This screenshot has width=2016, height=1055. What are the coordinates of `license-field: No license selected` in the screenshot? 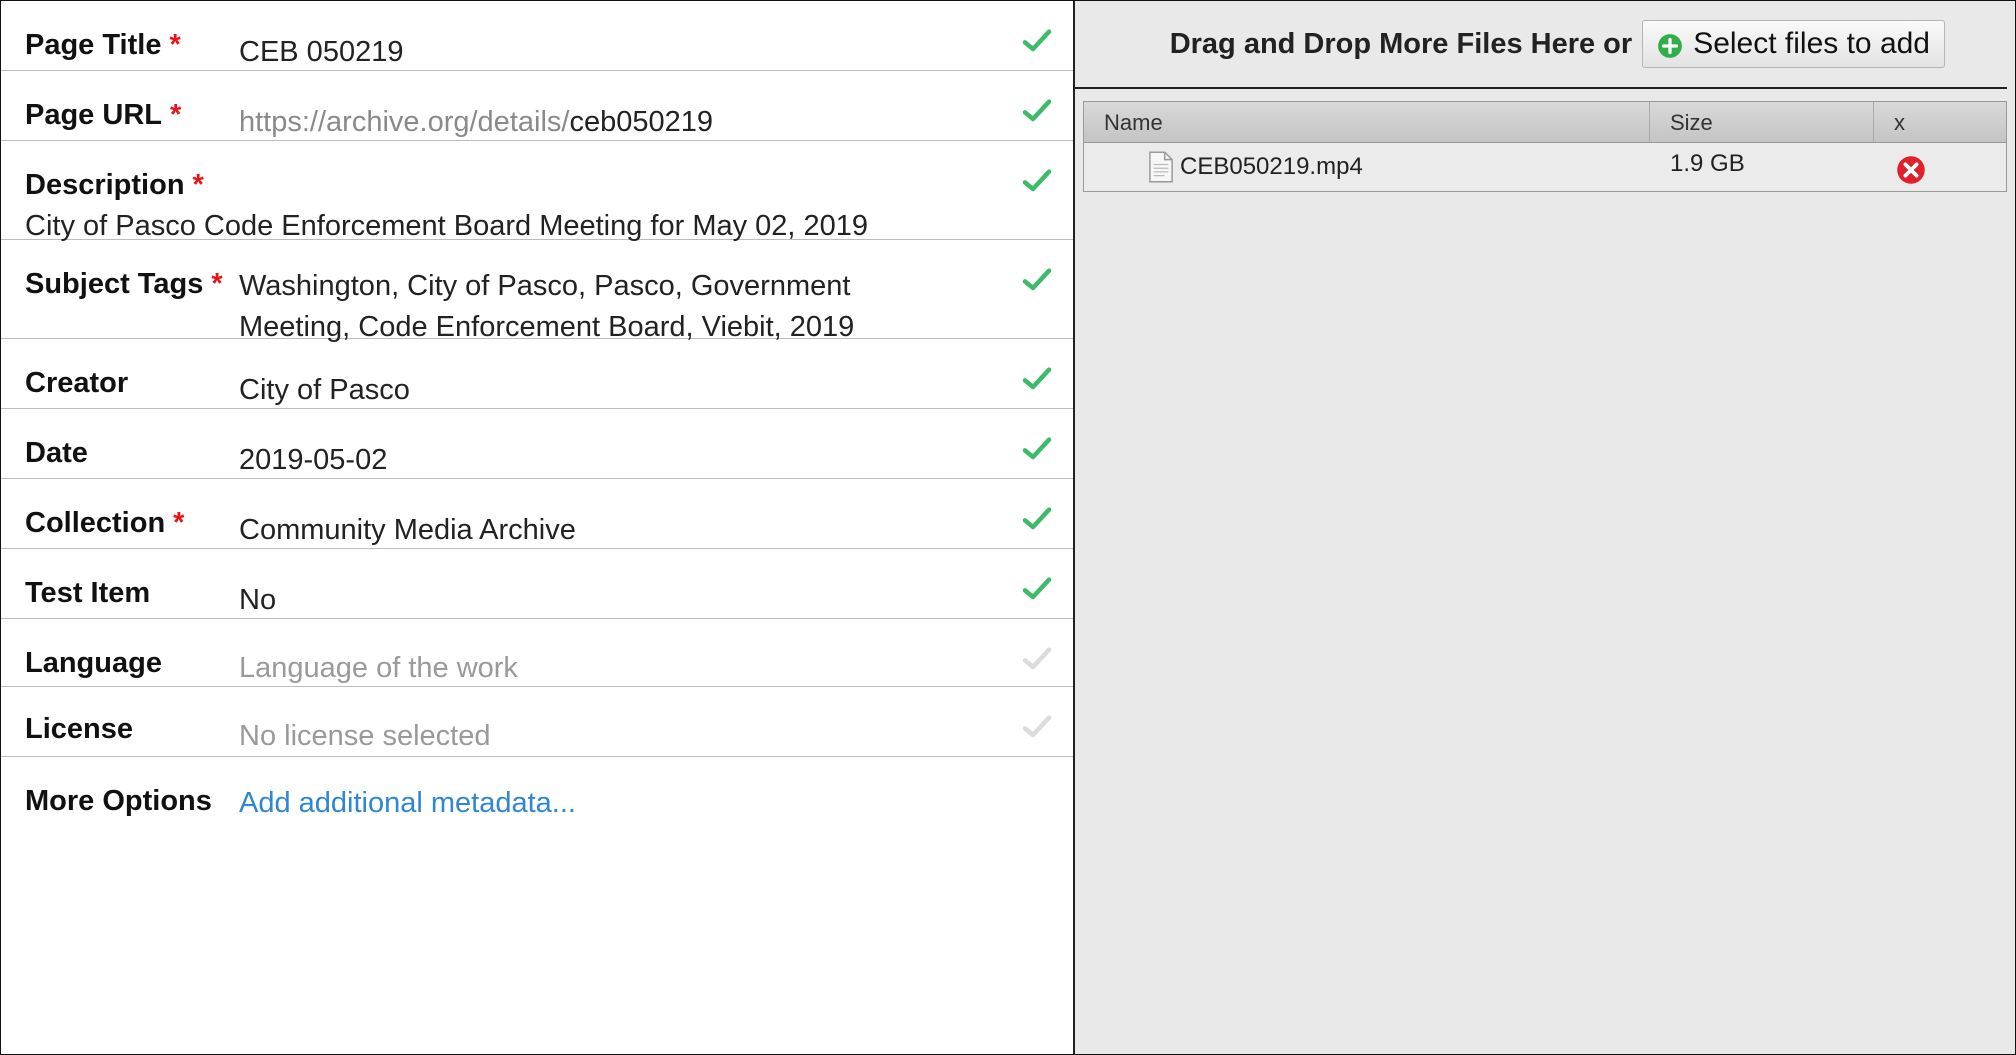 It's located at (404, 722).